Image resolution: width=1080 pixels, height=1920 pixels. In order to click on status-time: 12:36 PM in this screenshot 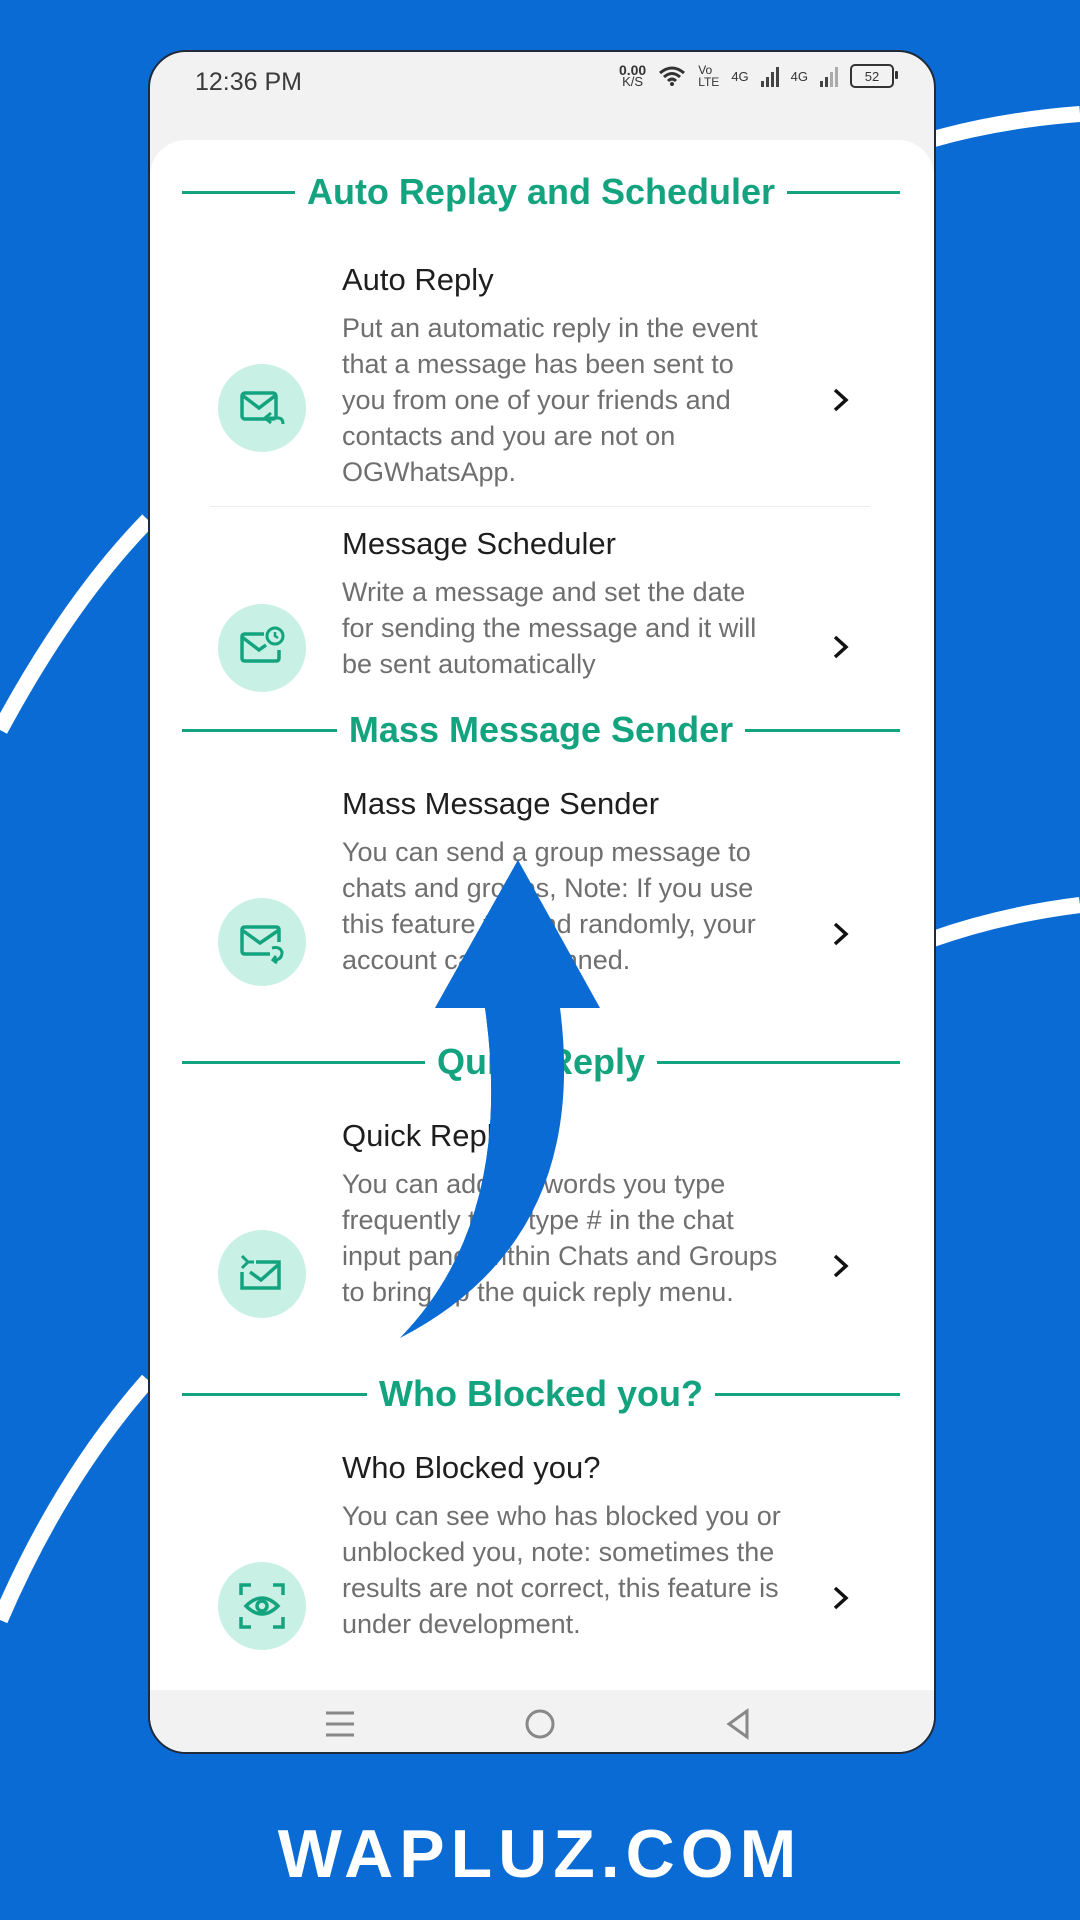, I will do `click(249, 82)`.